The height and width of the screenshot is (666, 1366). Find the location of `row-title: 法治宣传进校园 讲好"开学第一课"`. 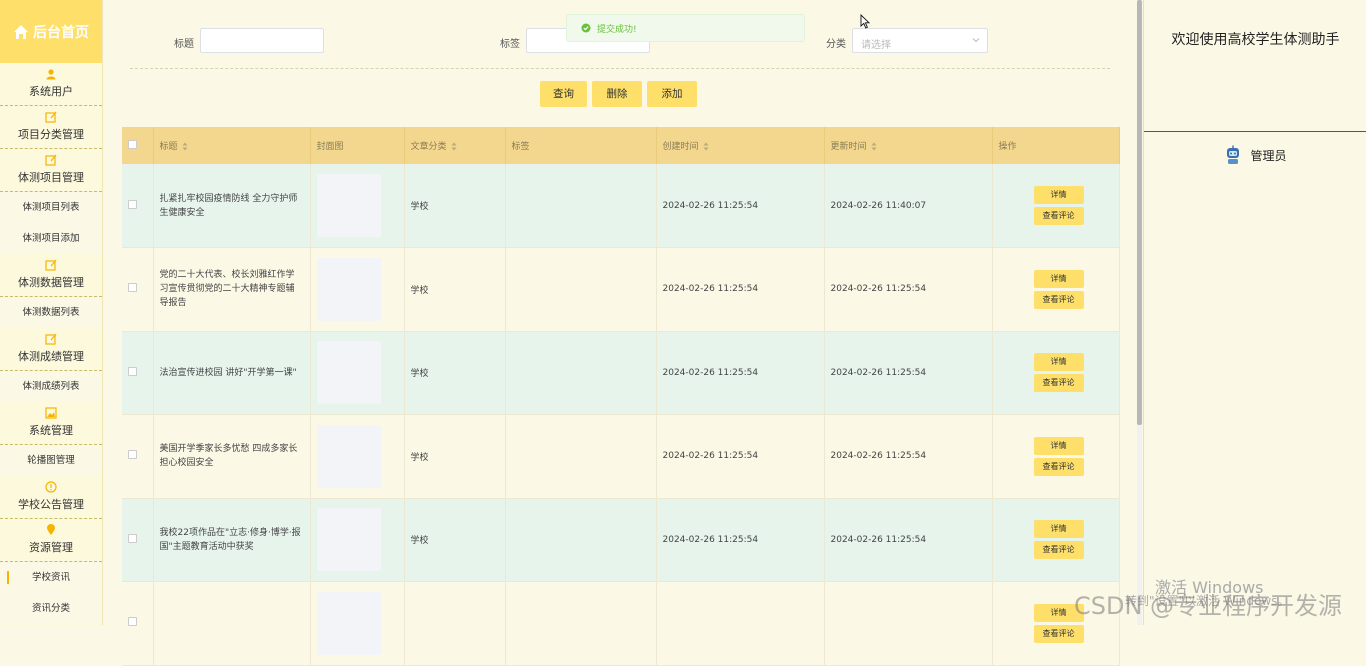

row-title: 法治宣传进校园 讲好"开学第一课" is located at coordinates (232, 373).